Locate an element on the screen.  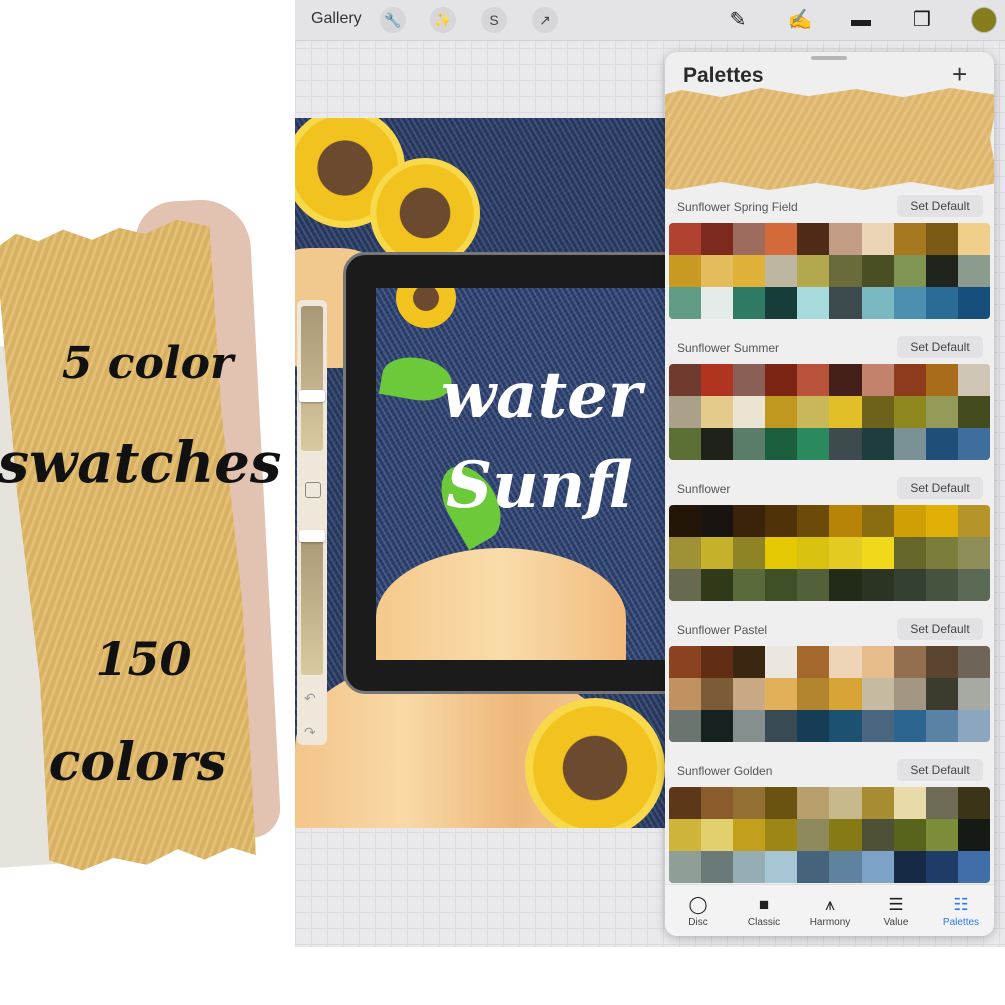
tab-palettes: ☷ Palettes is located at coordinates (961, 910).